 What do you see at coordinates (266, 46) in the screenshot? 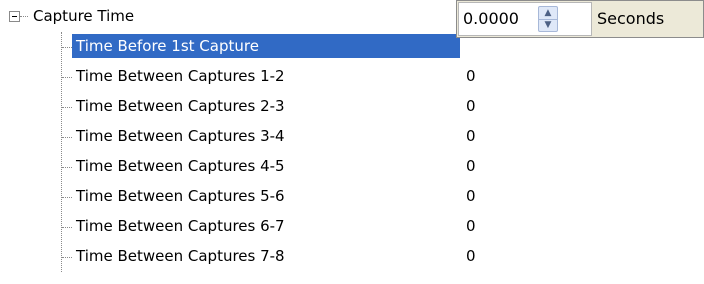
I see `tree-item-label: Time Before 1st Capture` at bounding box center [266, 46].